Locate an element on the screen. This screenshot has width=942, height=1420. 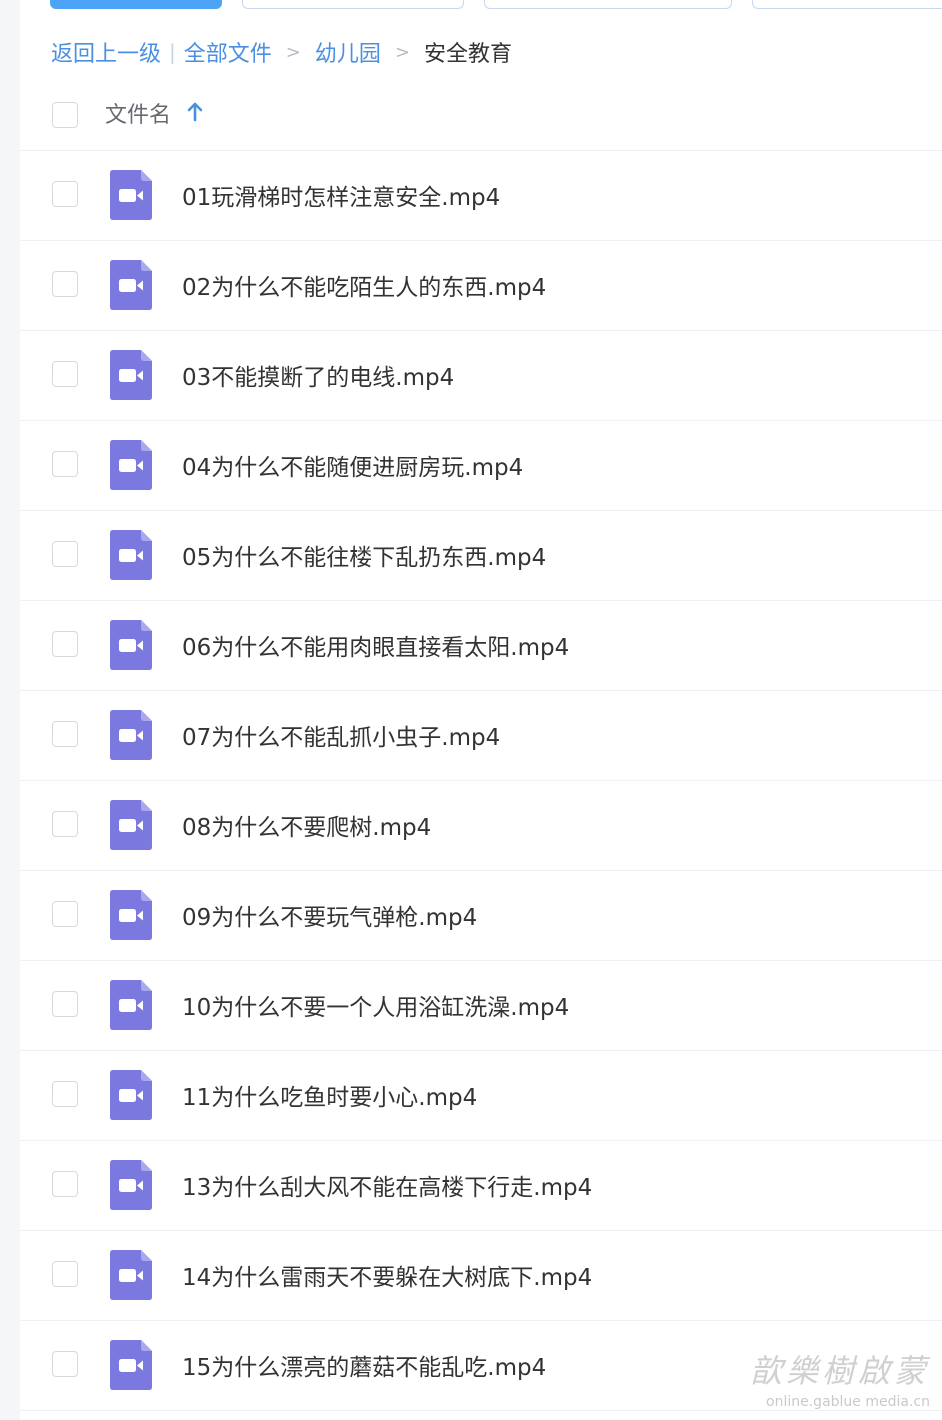
file-row: 13为什么刮大风不能在高楼下行走.mp4 is located at coordinates (481, 1186).